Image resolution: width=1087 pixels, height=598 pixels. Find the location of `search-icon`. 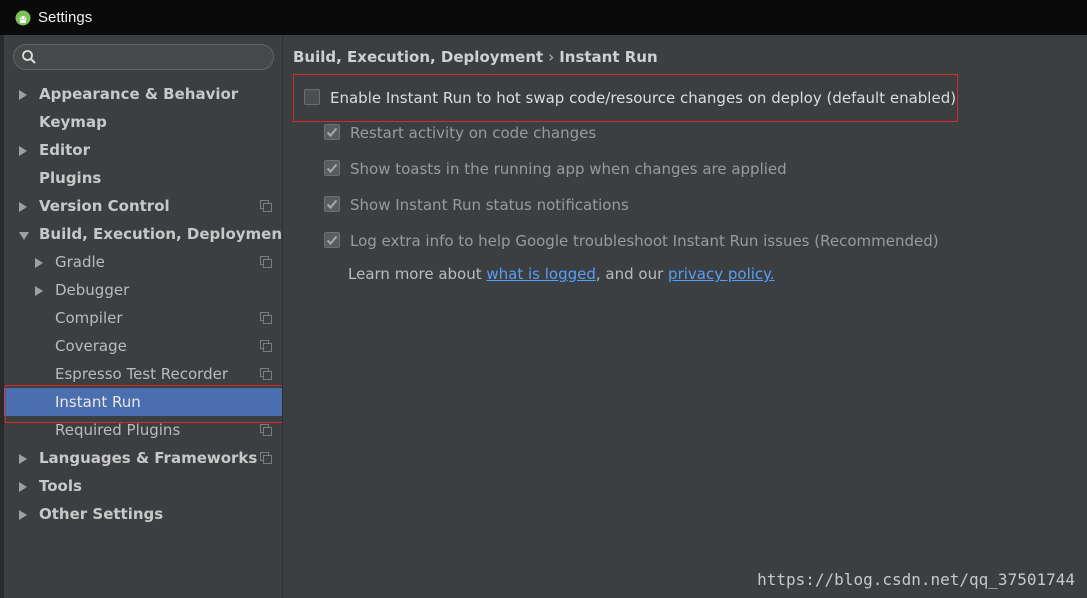

search-icon is located at coordinates (29, 57).